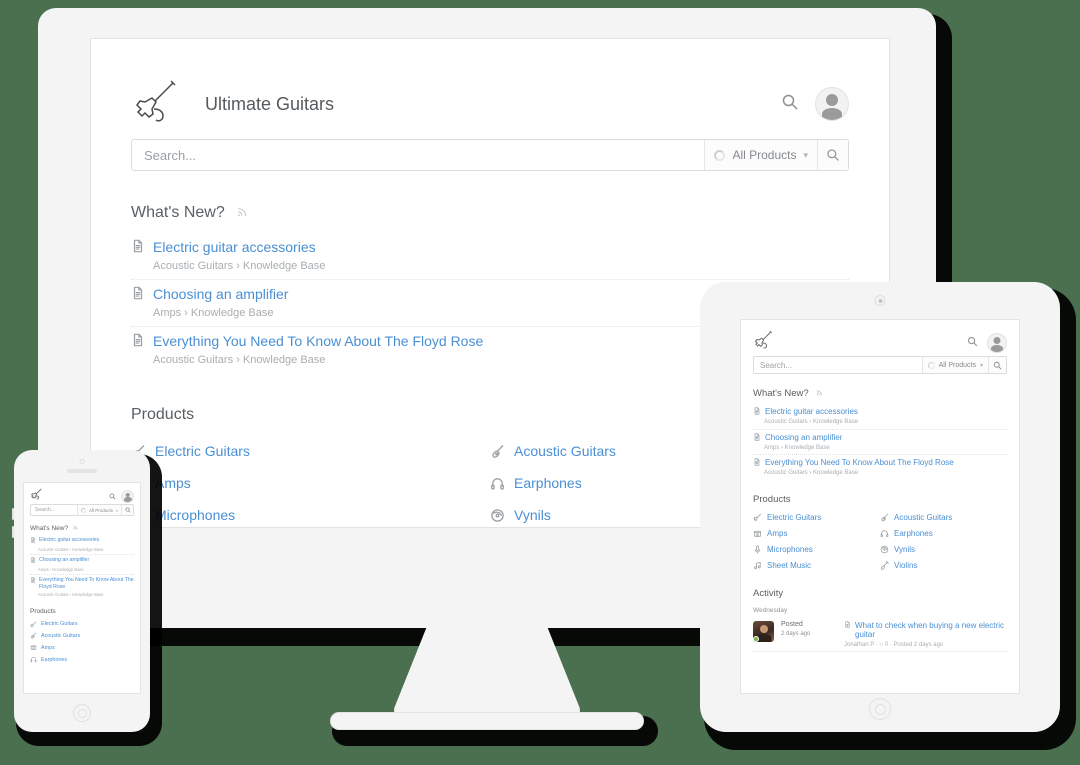 Image resolution: width=1080 pixels, height=765 pixels. I want to click on product-link-violins: Violins, so click(943, 566).